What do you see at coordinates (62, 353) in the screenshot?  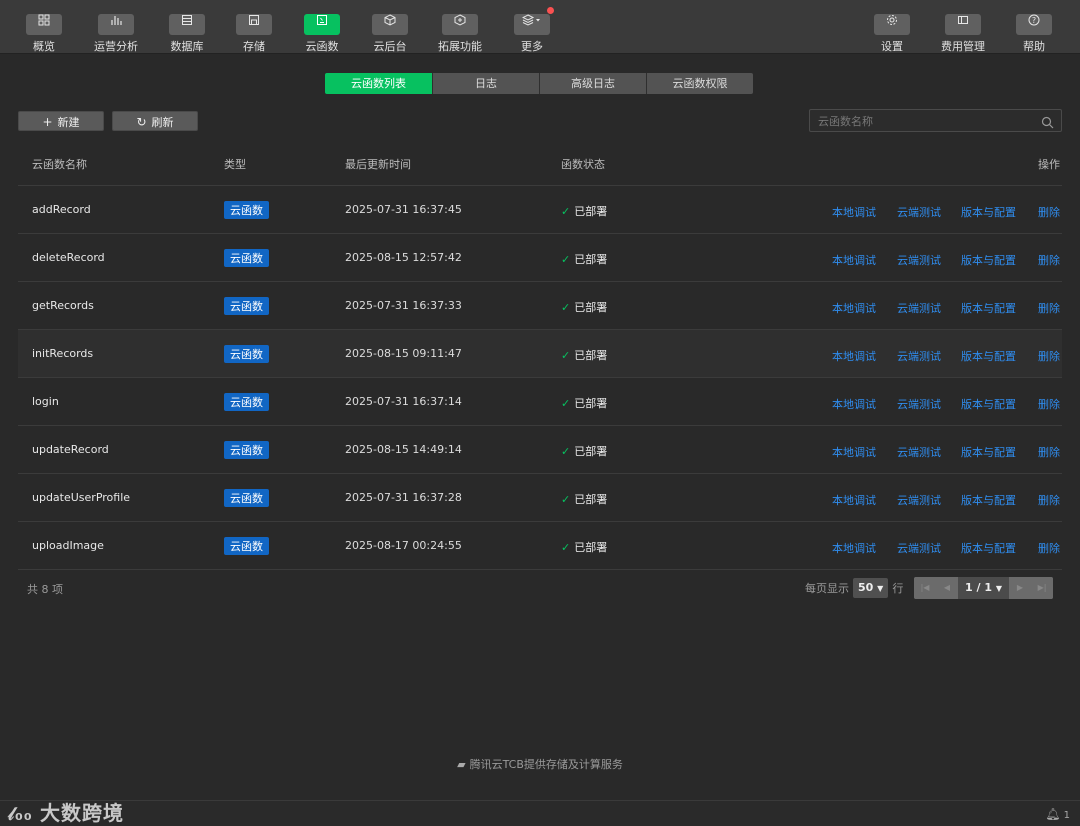 I see `function-name: initRecords` at bounding box center [62, 353].